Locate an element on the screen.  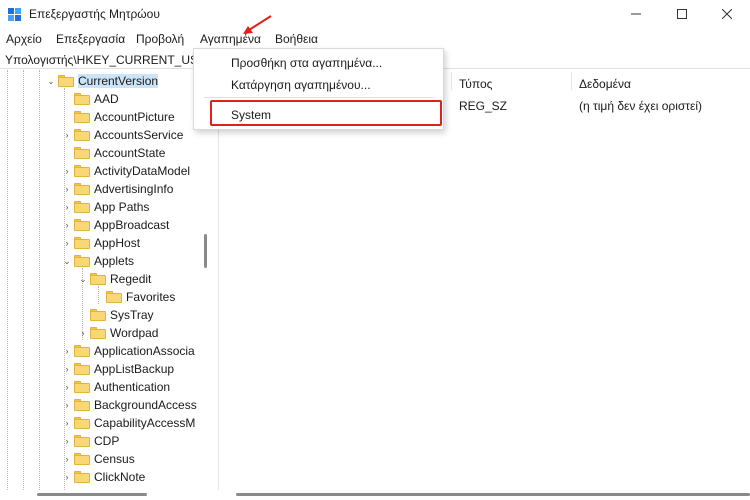
tree-item: › AccountsService is located at coordinates (123, 135).